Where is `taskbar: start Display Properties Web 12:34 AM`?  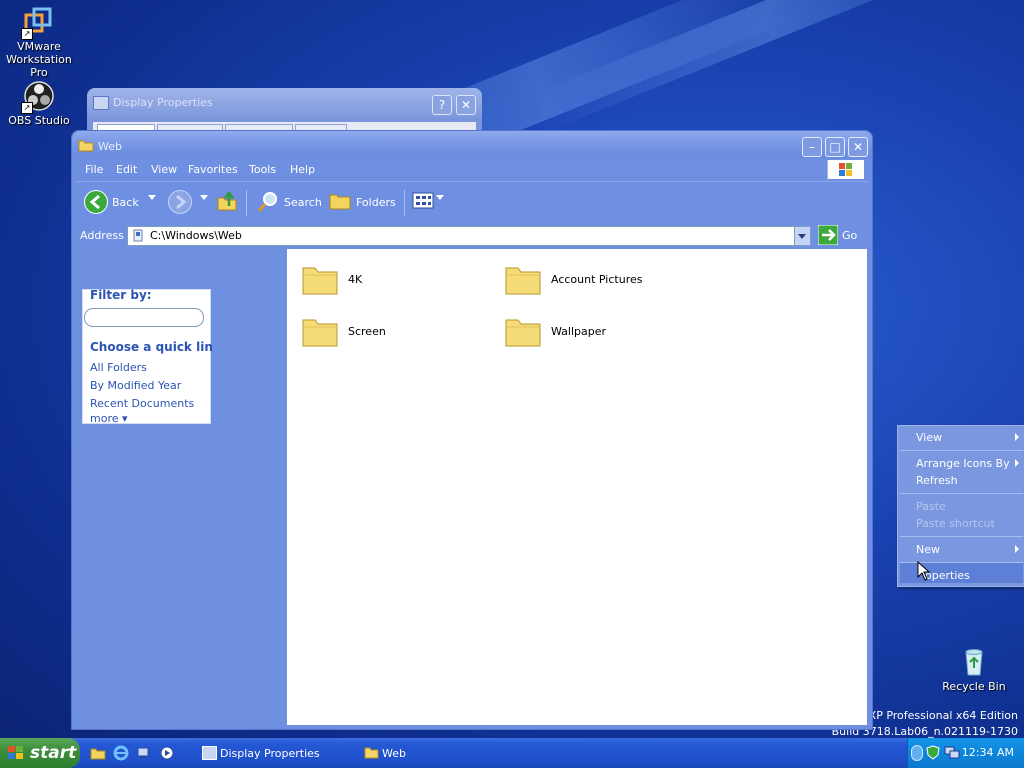
taskbar: start Display Properties Web 12:34 AM is located at coordinates (512, 753).